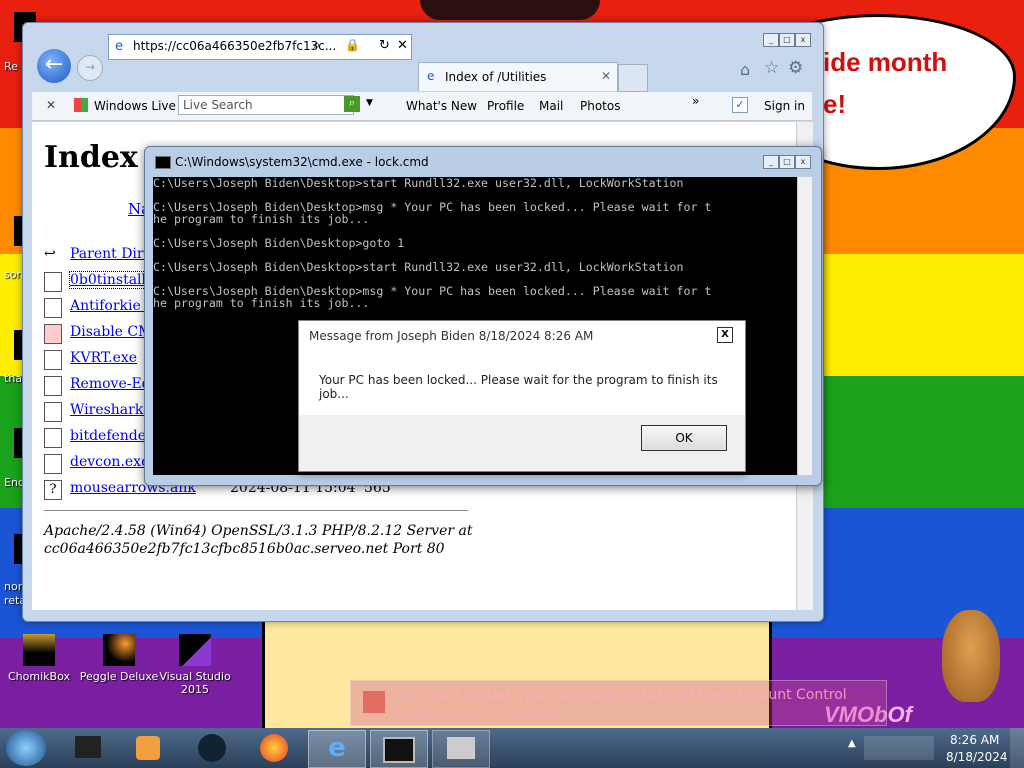  I want to click on mail-link: Mail, so click(551, 106).